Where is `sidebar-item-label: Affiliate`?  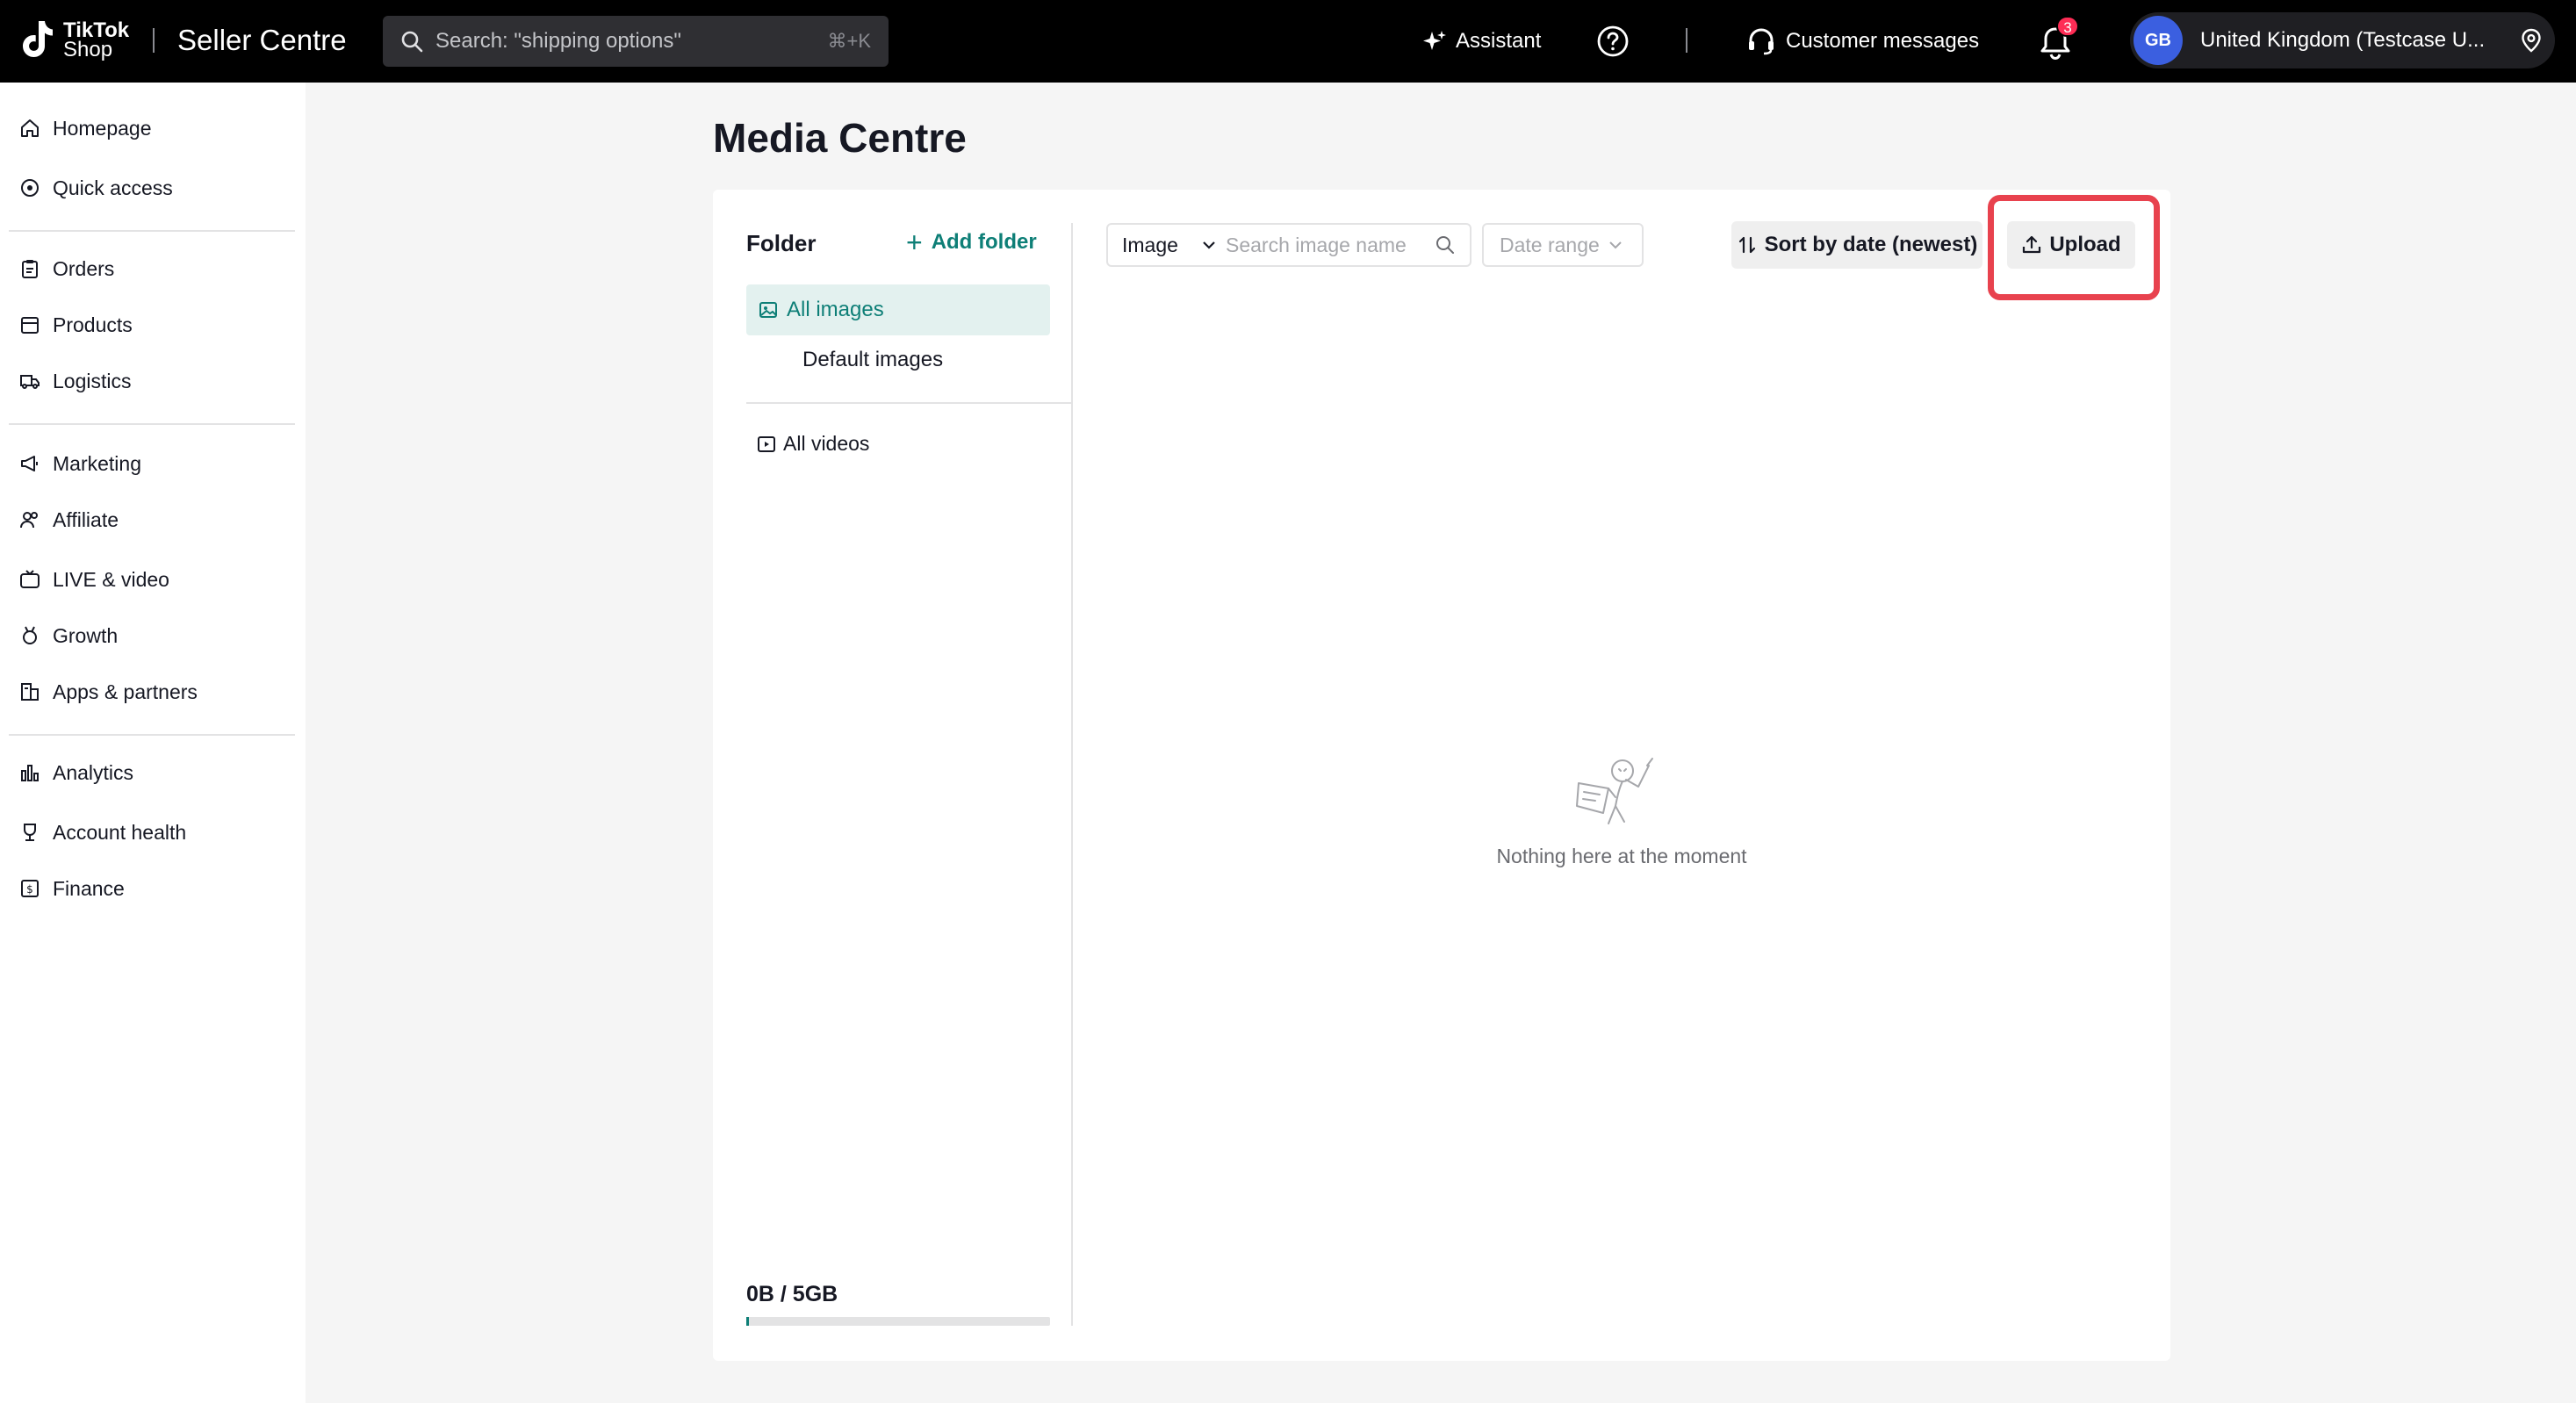
sidebar-item-label: Affiliate is located at coordinates (86, 519).